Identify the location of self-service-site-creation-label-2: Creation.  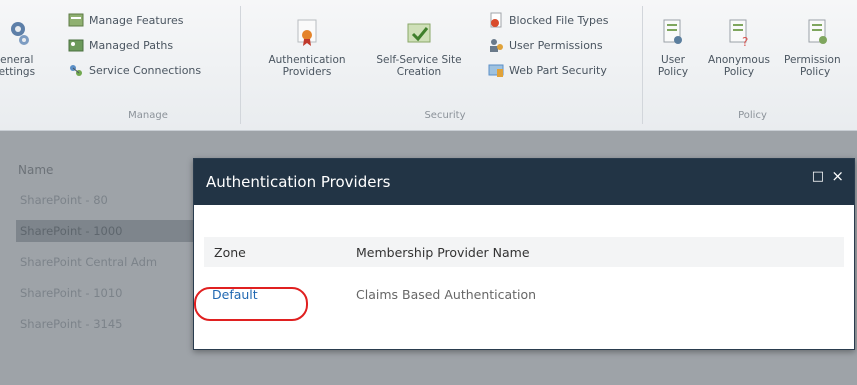
(419, 72).